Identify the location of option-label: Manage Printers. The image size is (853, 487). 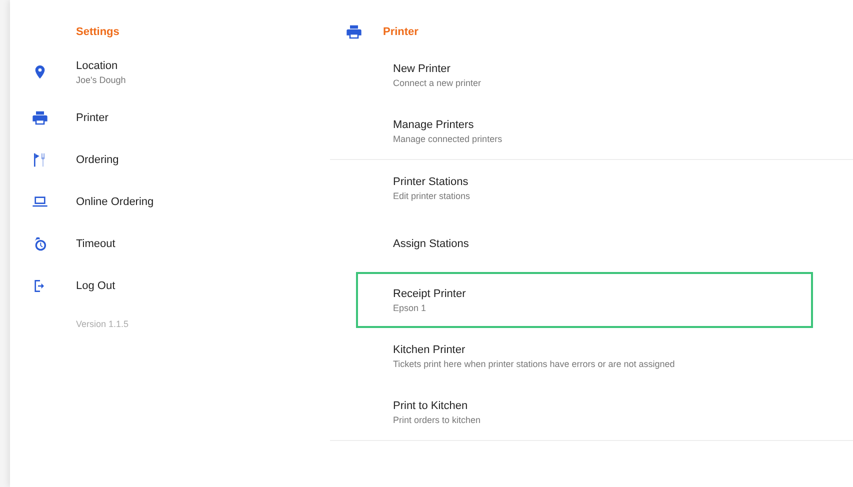
(434, 124).